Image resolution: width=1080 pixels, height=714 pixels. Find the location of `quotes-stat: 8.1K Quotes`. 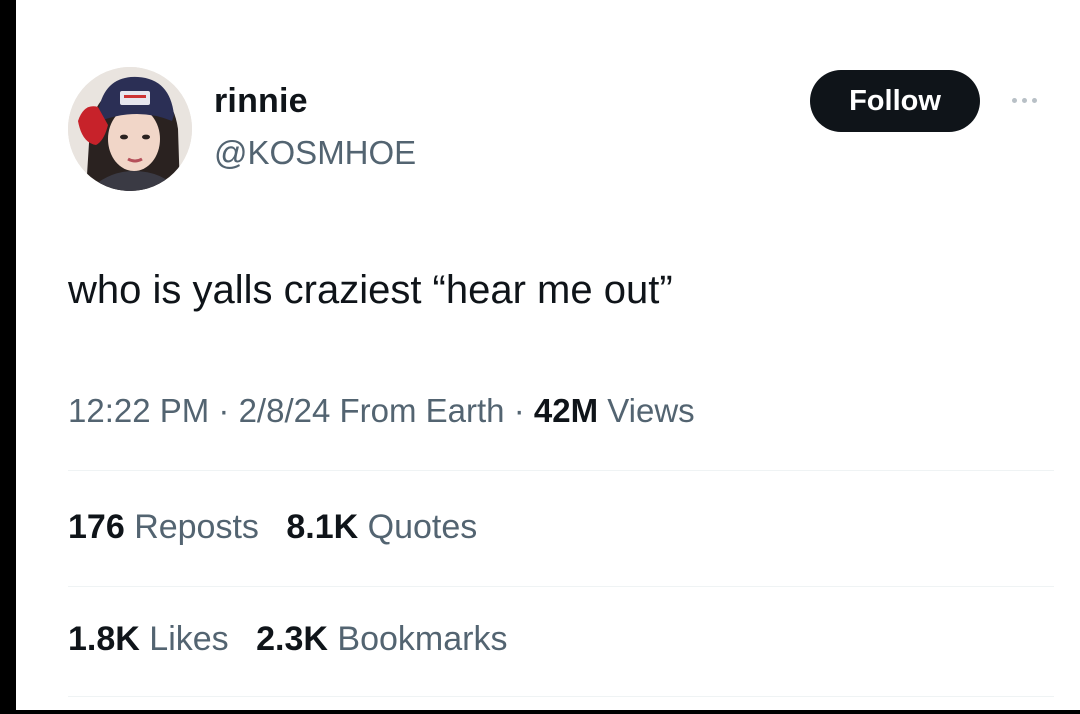

quotes-stat: 8.1K Quotes is located at coordinates (381, 527).